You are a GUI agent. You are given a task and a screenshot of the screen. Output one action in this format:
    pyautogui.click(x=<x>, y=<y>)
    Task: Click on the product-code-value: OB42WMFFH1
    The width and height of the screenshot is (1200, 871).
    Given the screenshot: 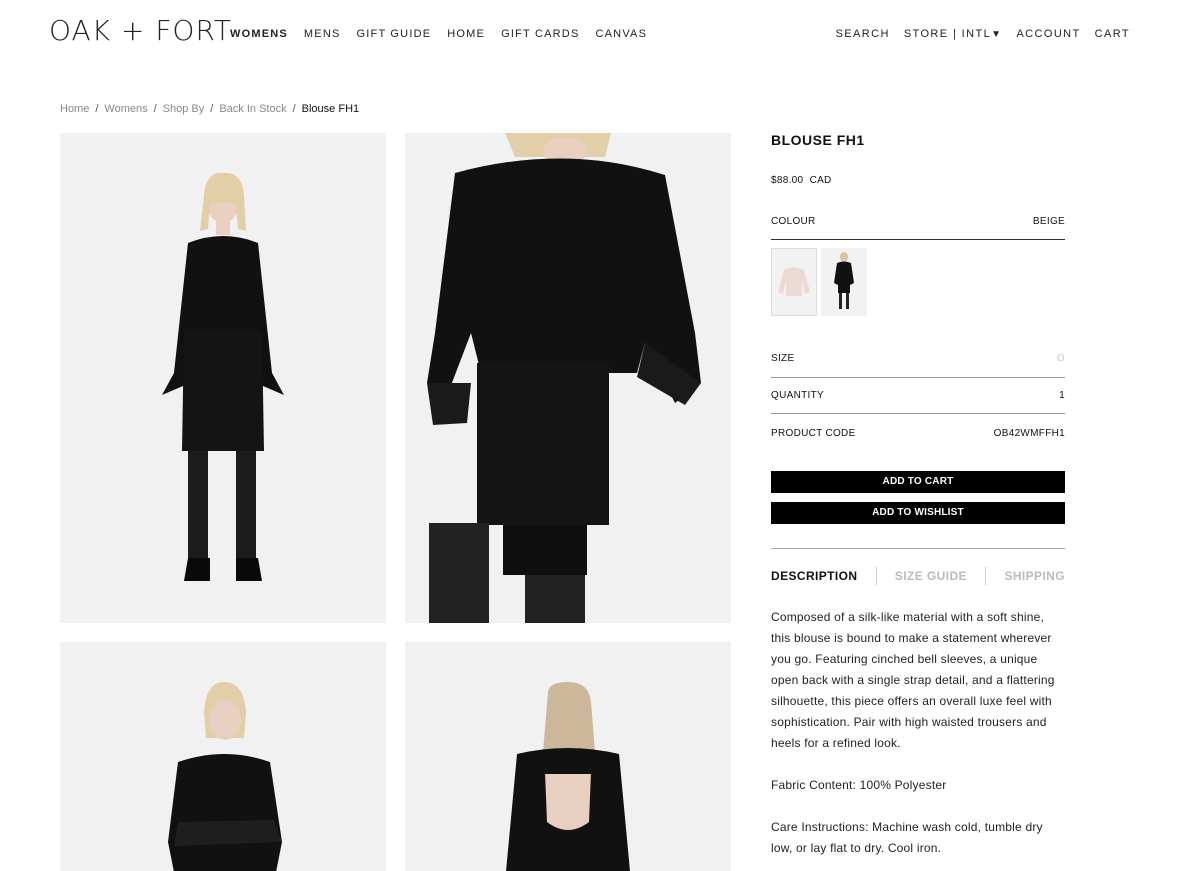 What is the action you would take?
    pyautogui.click(x=1029, y=433)
    